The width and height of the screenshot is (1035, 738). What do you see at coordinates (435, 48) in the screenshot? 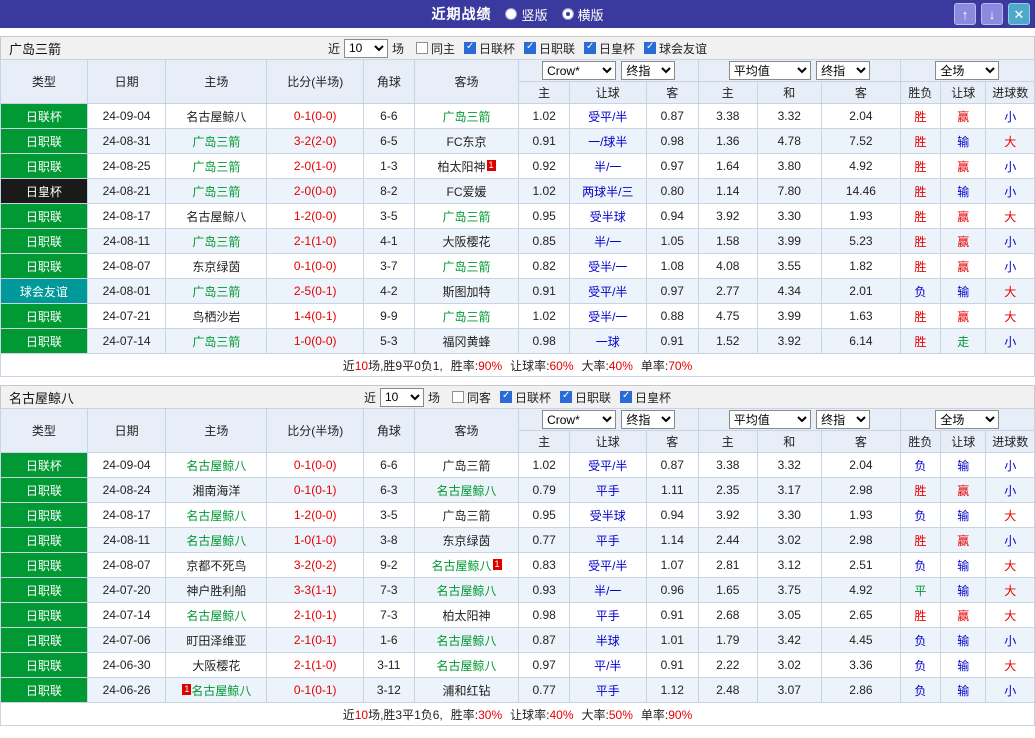
I see `filter-option: 同主` at bounding box center [435, 48].